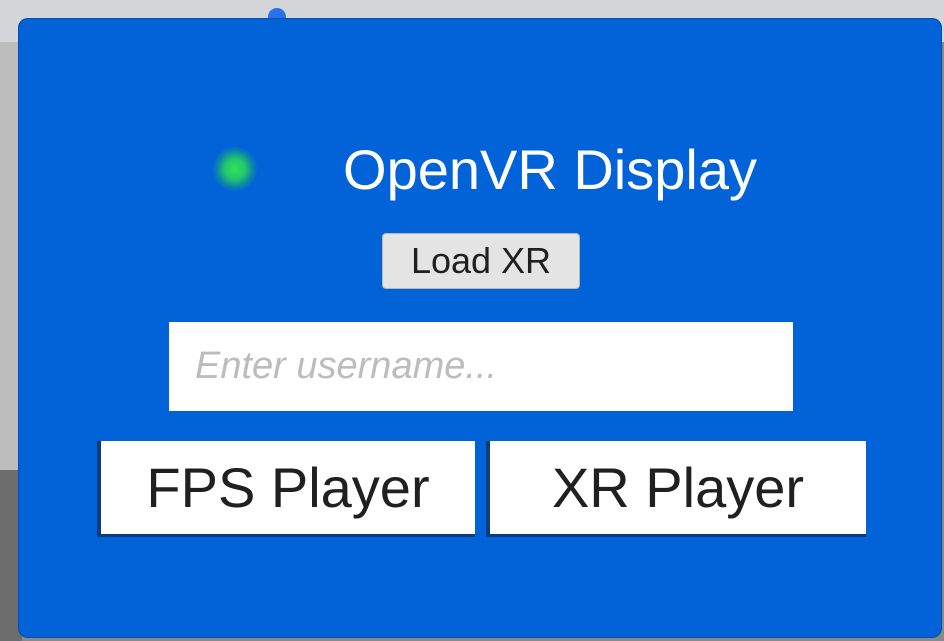 The width and height of the screenshot is (944, 641). Describe the element at coordinates (235, 169) in the screenshot. I see `status-indicator-icon` at that location.